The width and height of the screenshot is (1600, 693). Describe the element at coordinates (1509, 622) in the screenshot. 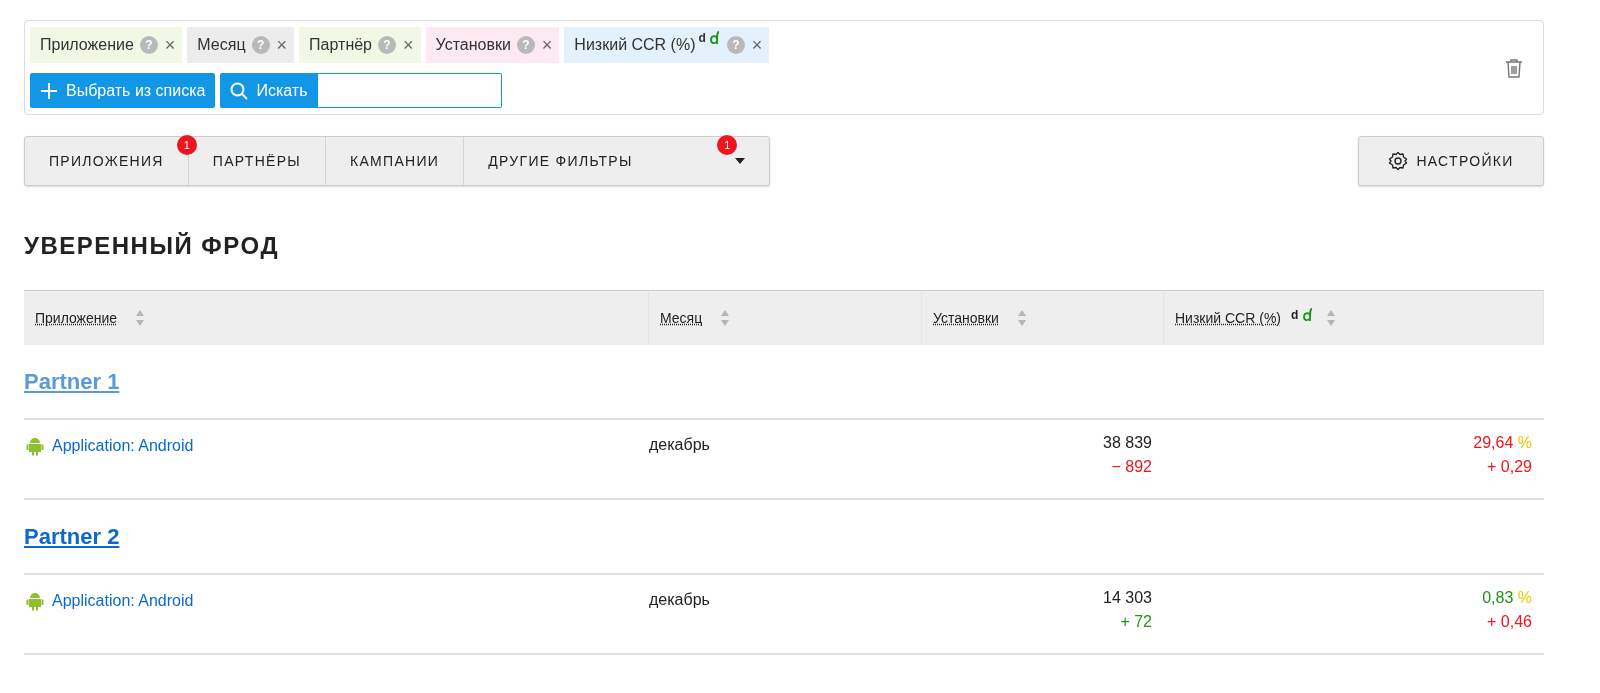

I see `ccr-delta: + 0,46` at that location.